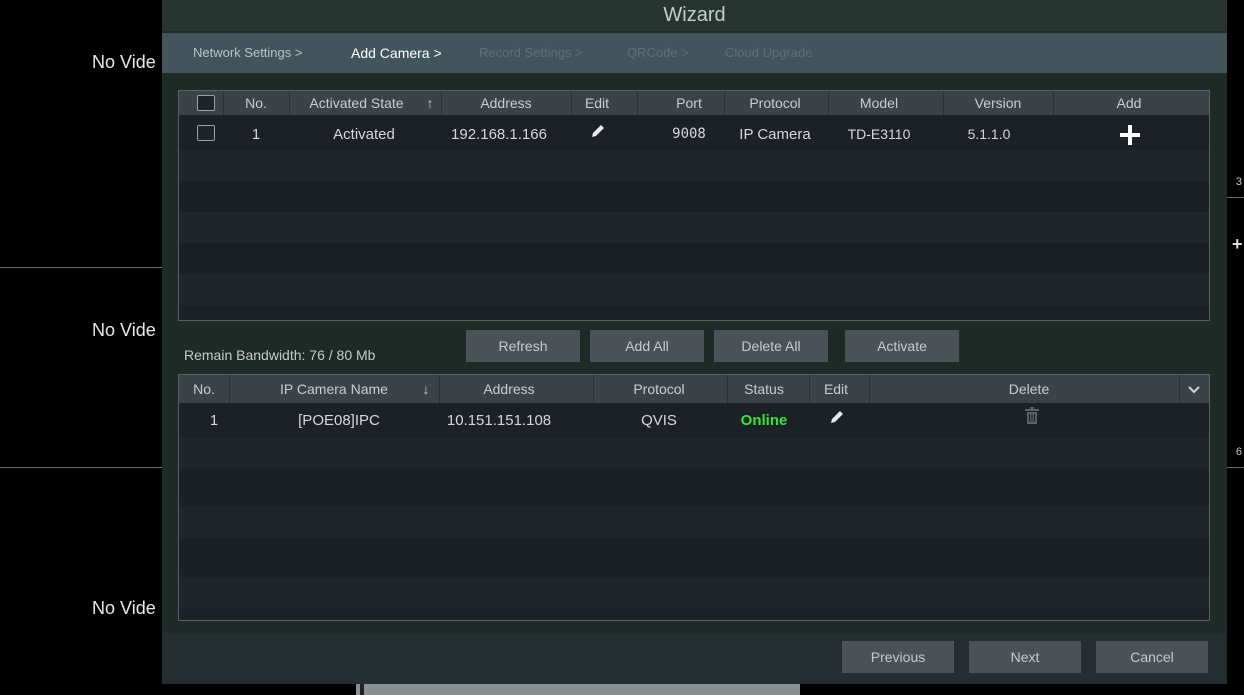 The height and width of the screenshot is (695, 1244). Describe the element at coordinates (1237, 244) in the screenshot. I see `plus-icon: +` at that location.